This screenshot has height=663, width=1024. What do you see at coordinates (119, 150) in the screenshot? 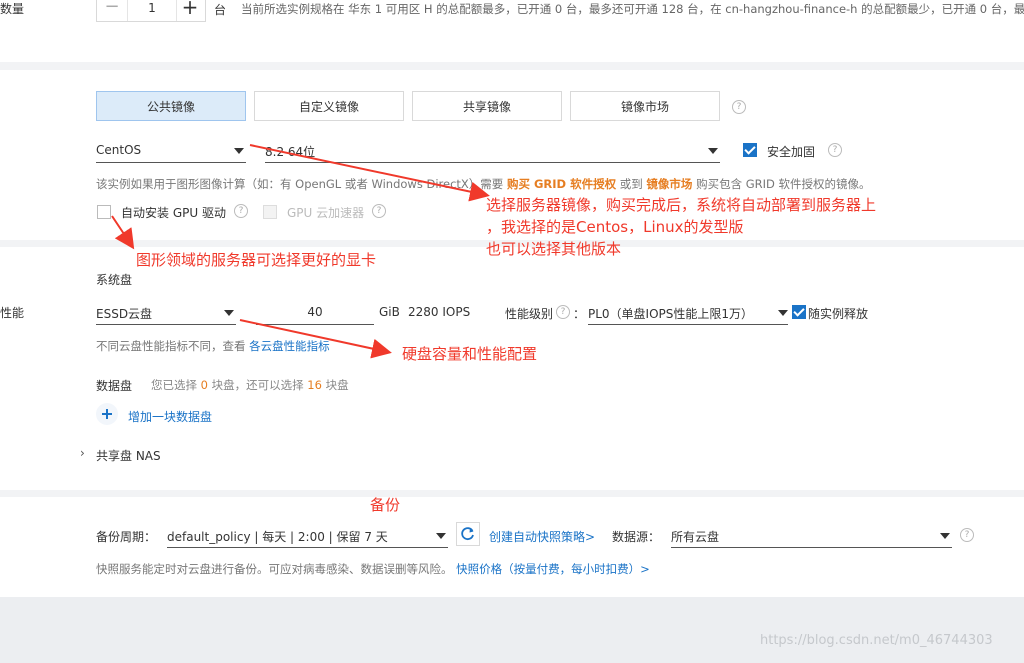
I see `os-select-value: CentOS` at bounding box center [119, 150].